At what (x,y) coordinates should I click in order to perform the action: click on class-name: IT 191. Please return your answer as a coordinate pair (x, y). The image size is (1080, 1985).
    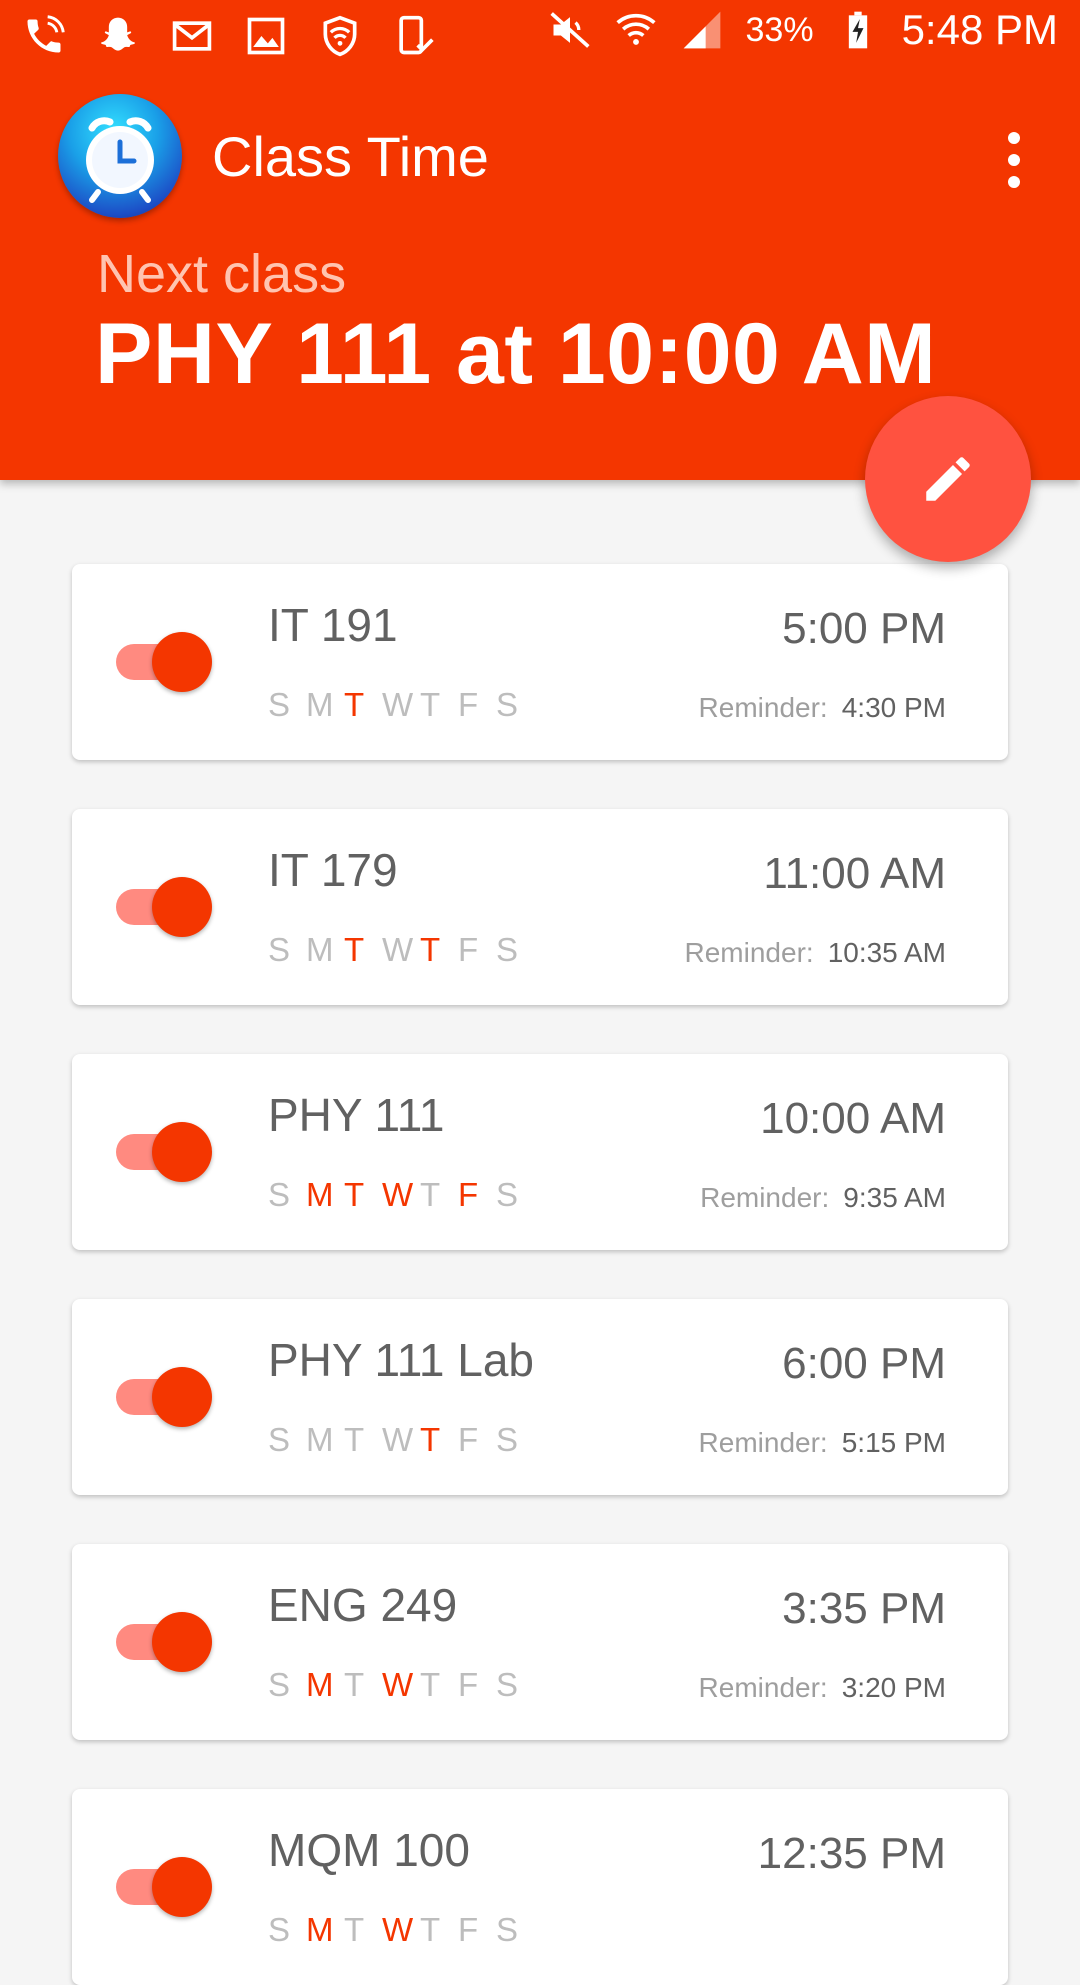
    Looking at the image, I should click on (333, 625).